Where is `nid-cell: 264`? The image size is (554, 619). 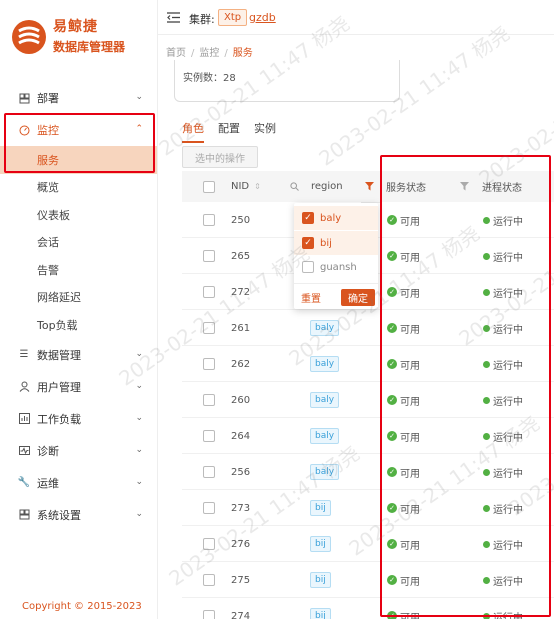 nid-cell: 264 is located at coordinates (241, 436).